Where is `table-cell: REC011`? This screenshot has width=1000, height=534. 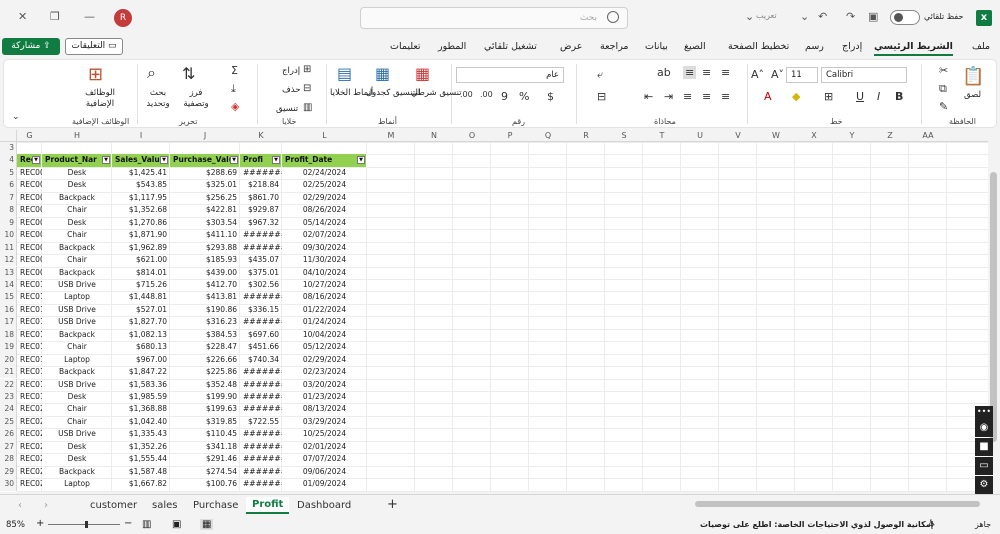
table-cell: REC011 is located at coordinates (29, 297).